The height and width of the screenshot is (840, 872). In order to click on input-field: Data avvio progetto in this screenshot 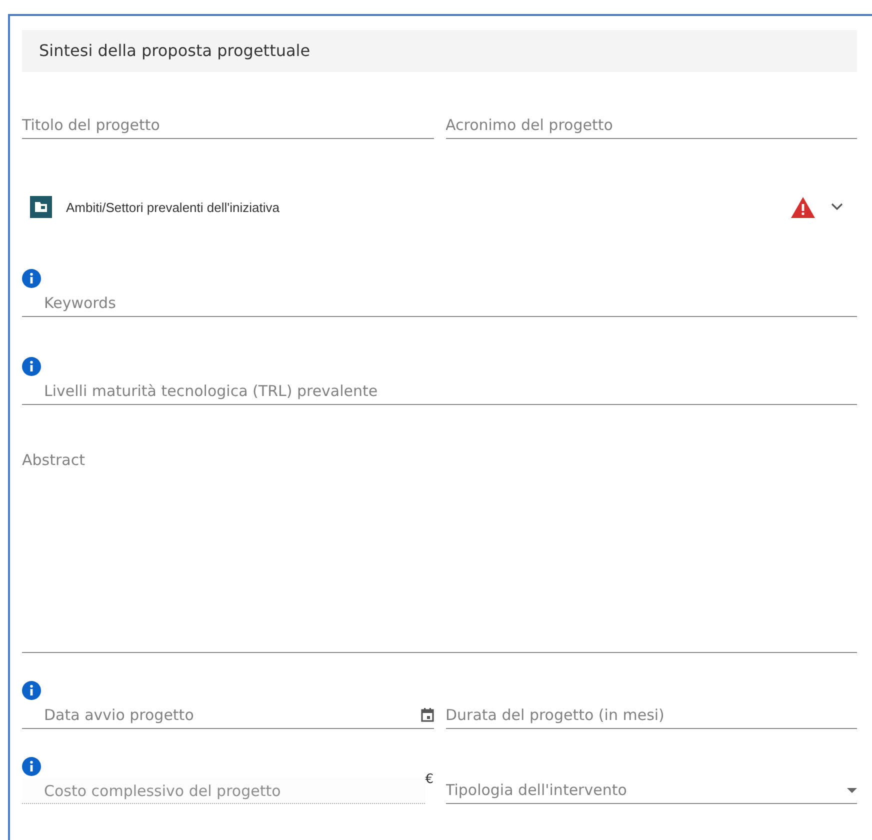, I will do `click(221, 715)`.